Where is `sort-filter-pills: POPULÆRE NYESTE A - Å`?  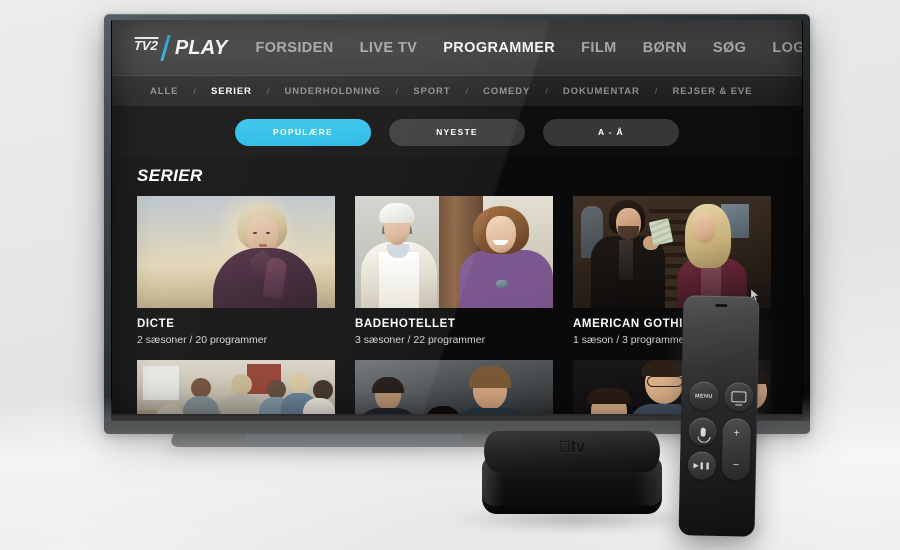
sort-filter-pills: POPULÆRE NYESTE A - Å is located at coordinates (457, 132).